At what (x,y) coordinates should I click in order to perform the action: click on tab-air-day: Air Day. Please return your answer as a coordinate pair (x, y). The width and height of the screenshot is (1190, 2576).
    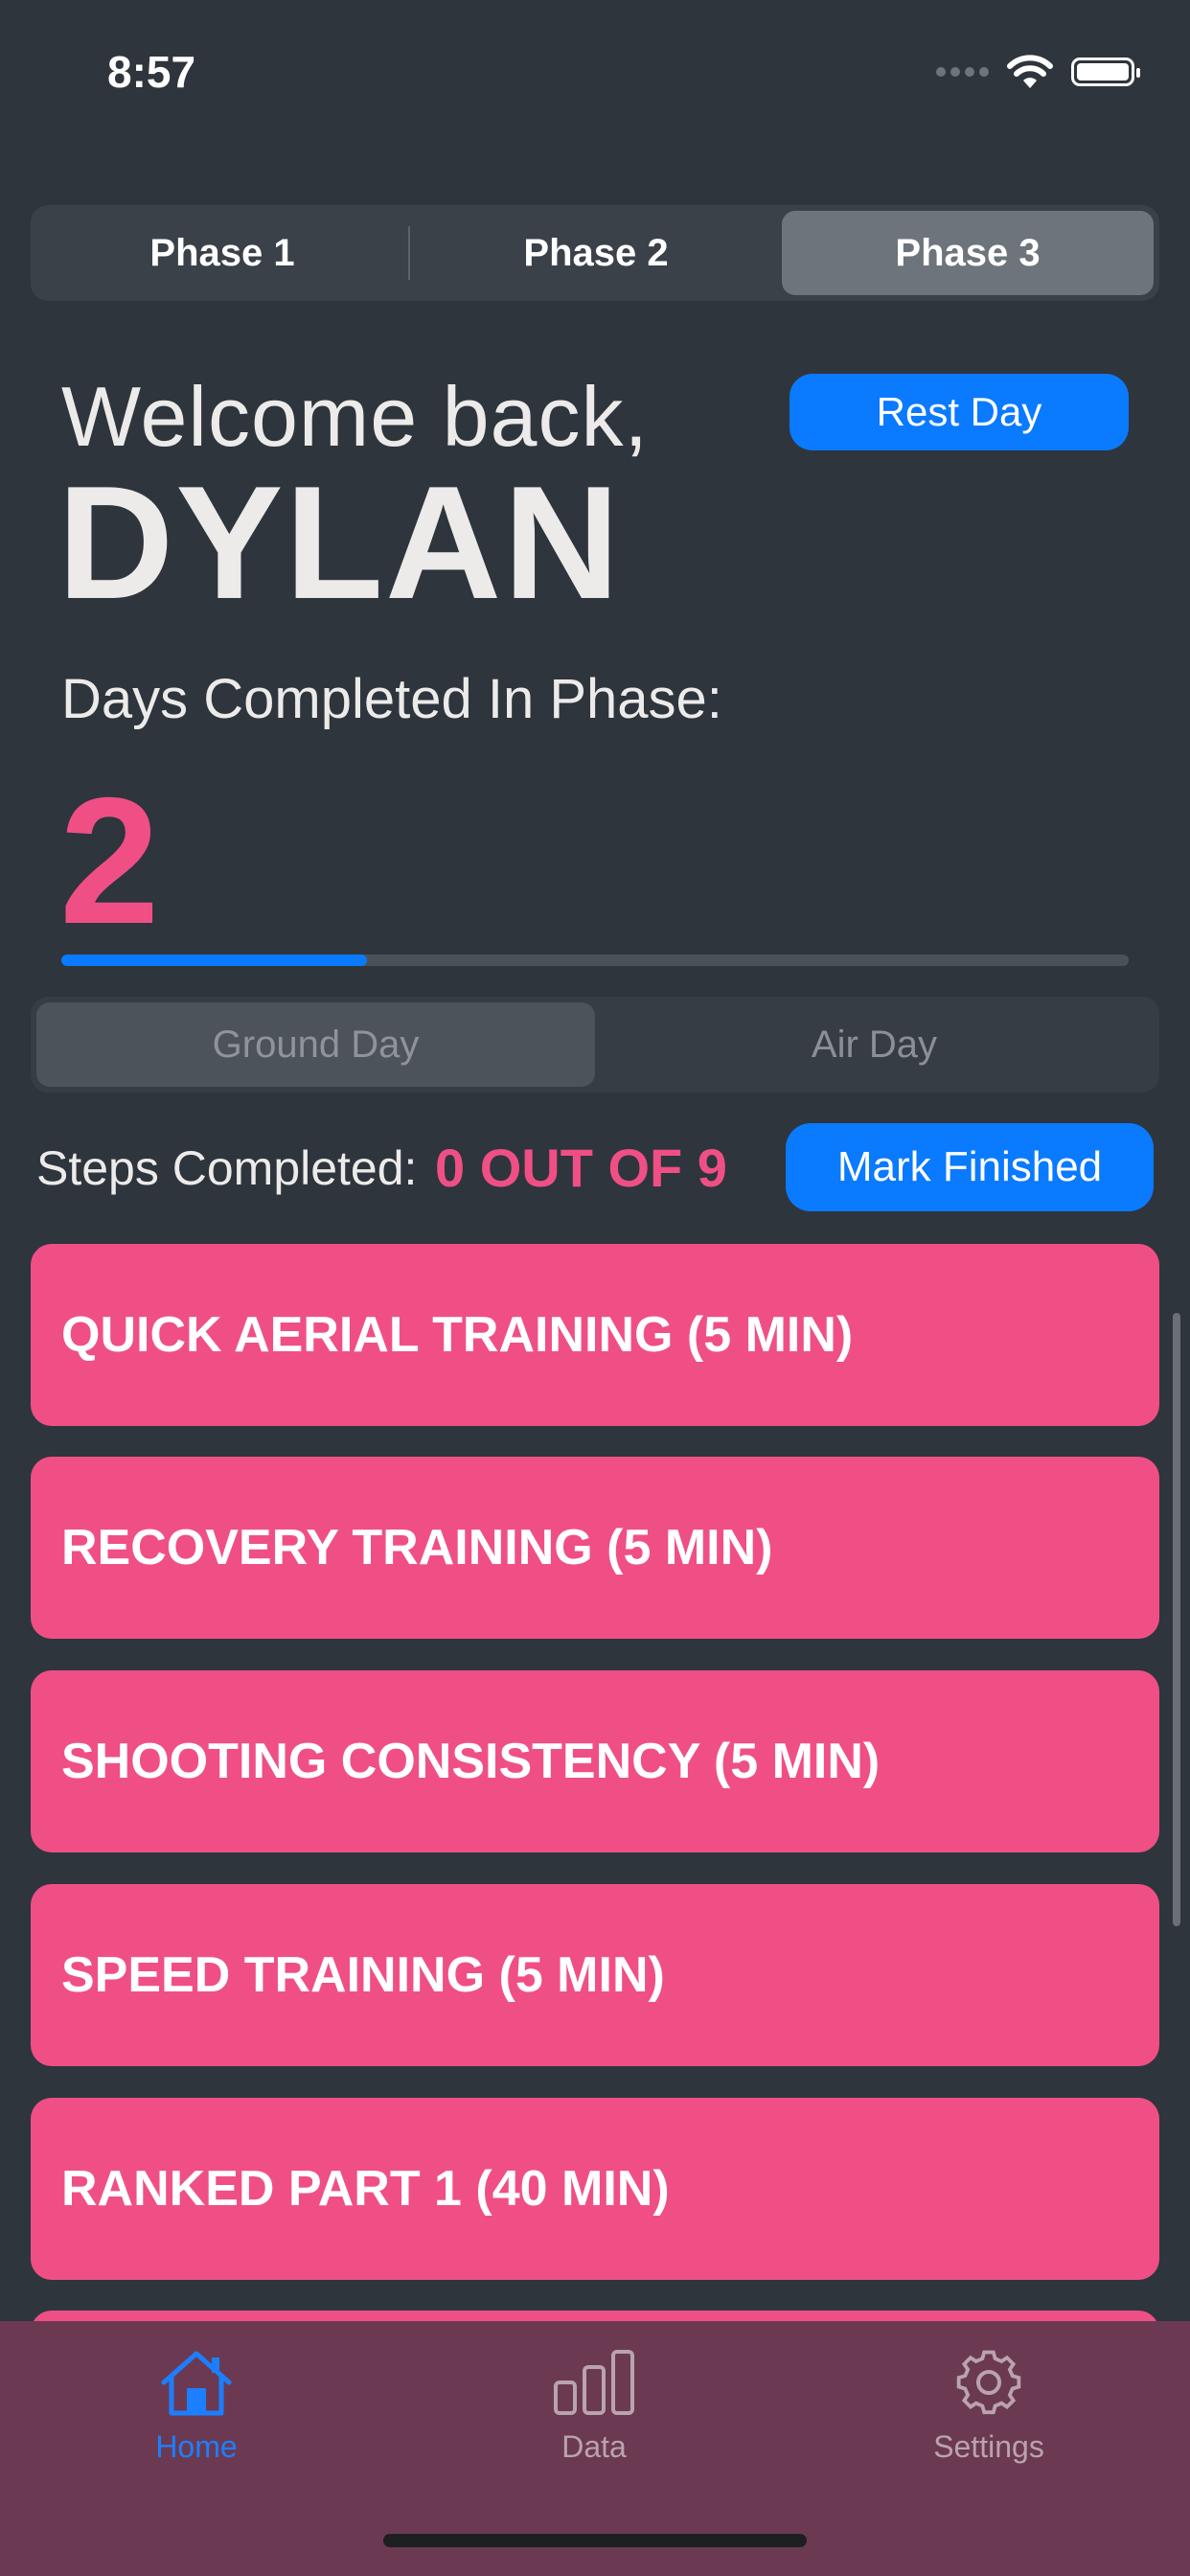
    Looking at the image, I should click on (874, 1044).